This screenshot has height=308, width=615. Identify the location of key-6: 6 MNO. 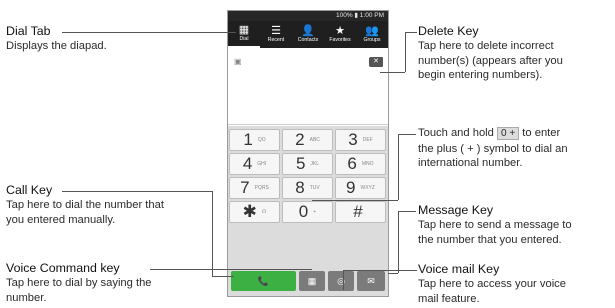
(360, 164).